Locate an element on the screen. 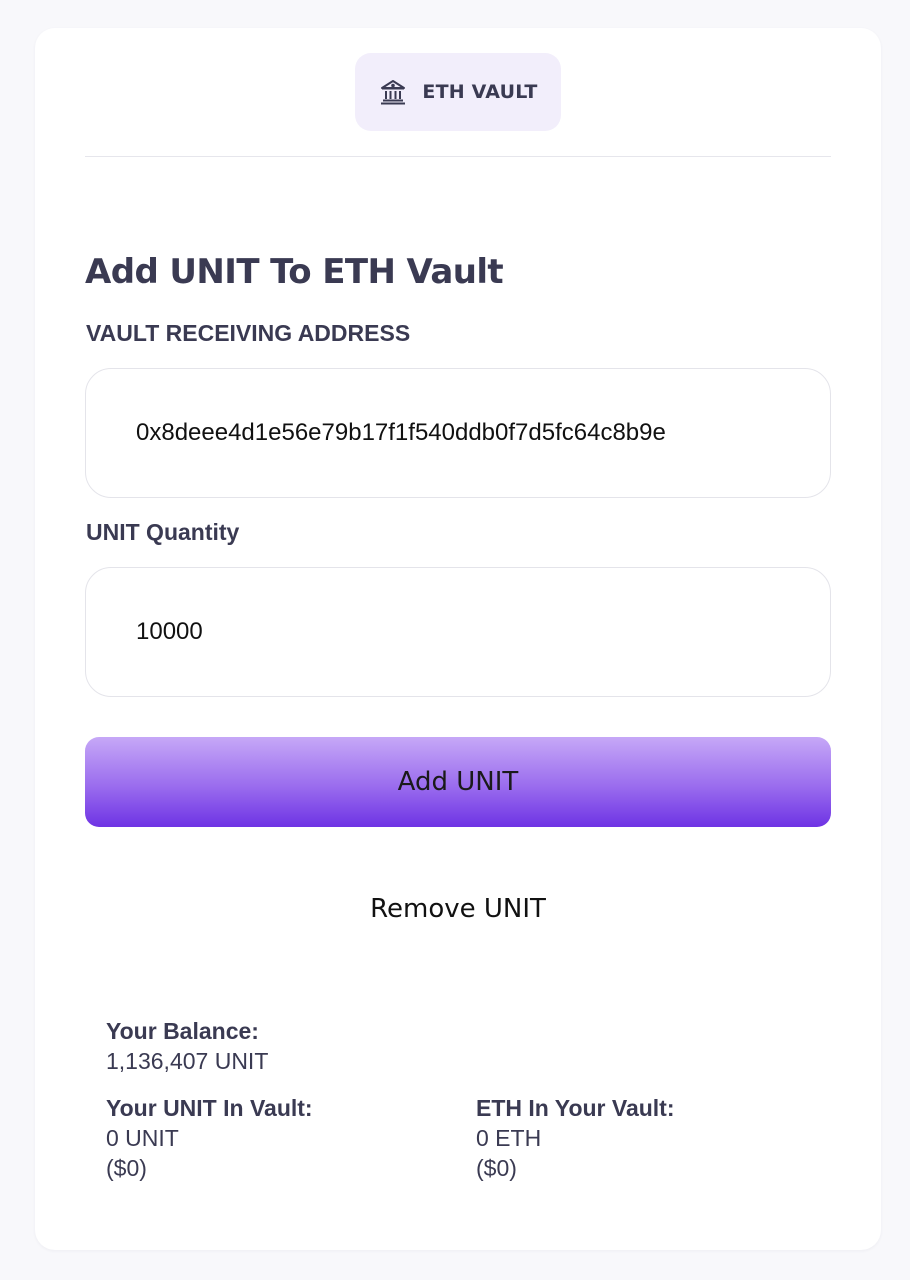  header-divider is located at coordinates (458, 156).